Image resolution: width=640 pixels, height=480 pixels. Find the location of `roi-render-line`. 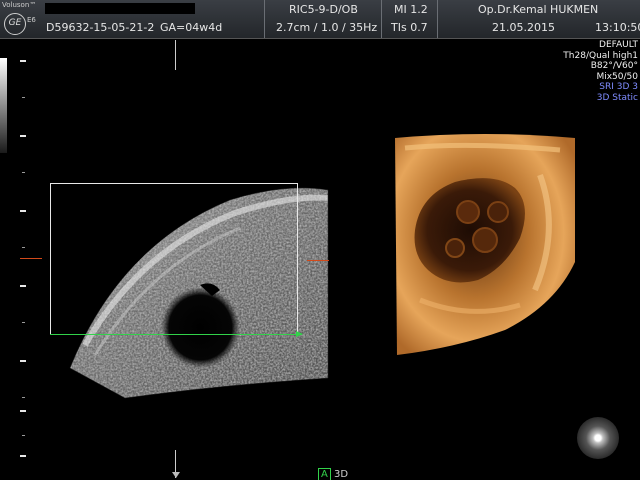

roi-render-line is located at coordinates (176, 334).